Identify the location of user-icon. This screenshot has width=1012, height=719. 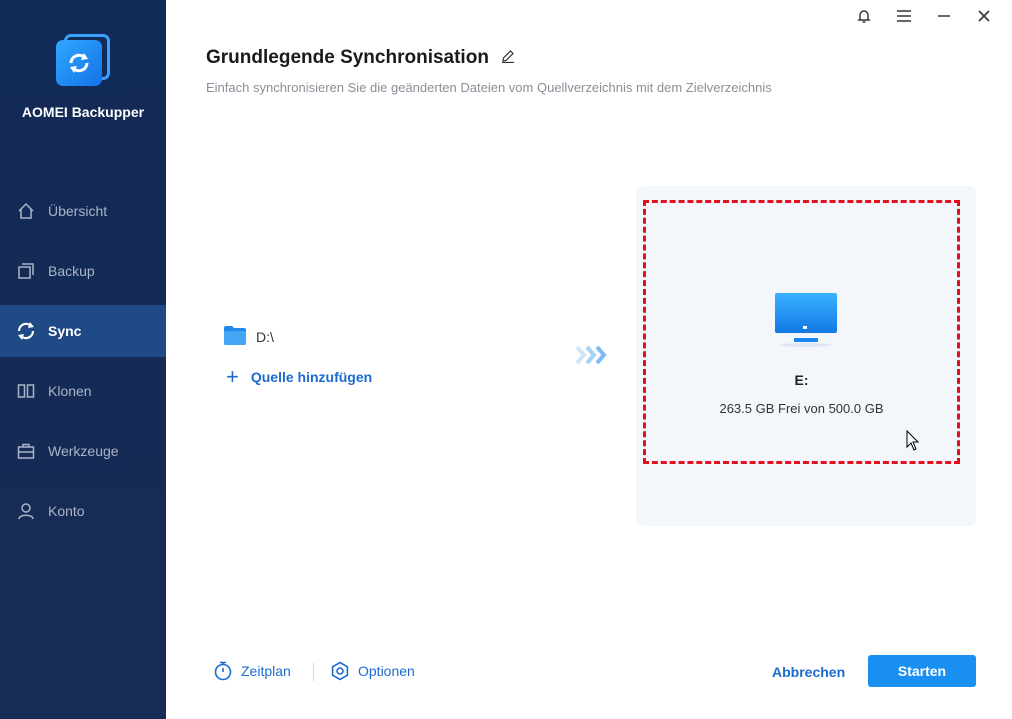
(26, 511).